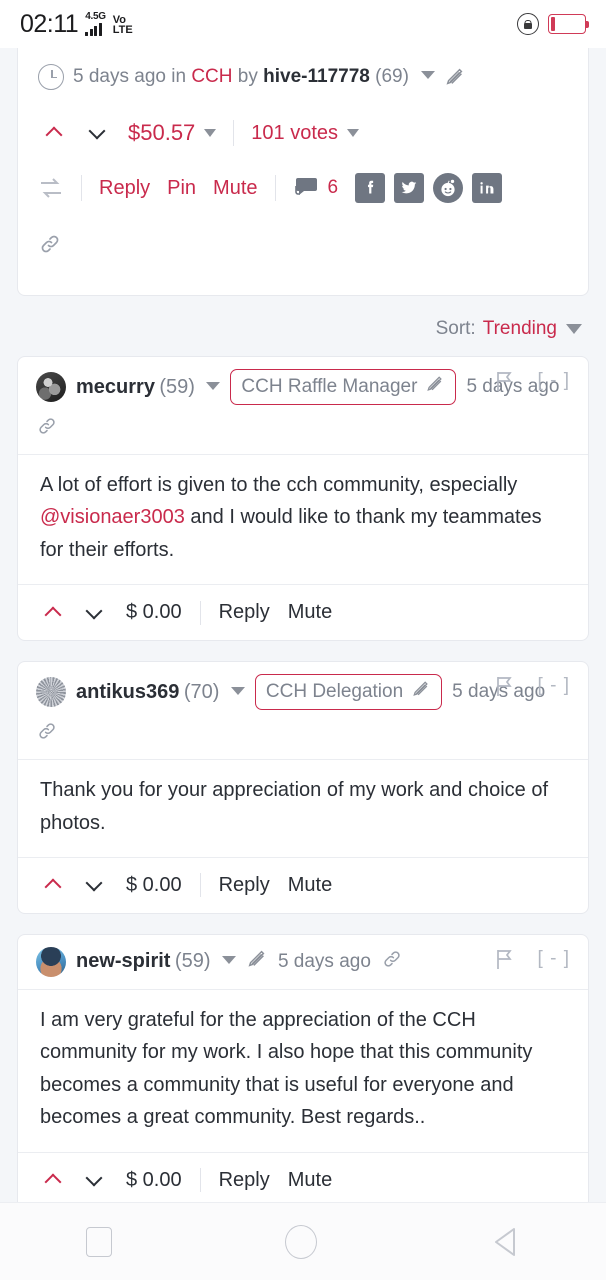  I want to click on comment-author-block: antikus369 (70), so click(160, 692).